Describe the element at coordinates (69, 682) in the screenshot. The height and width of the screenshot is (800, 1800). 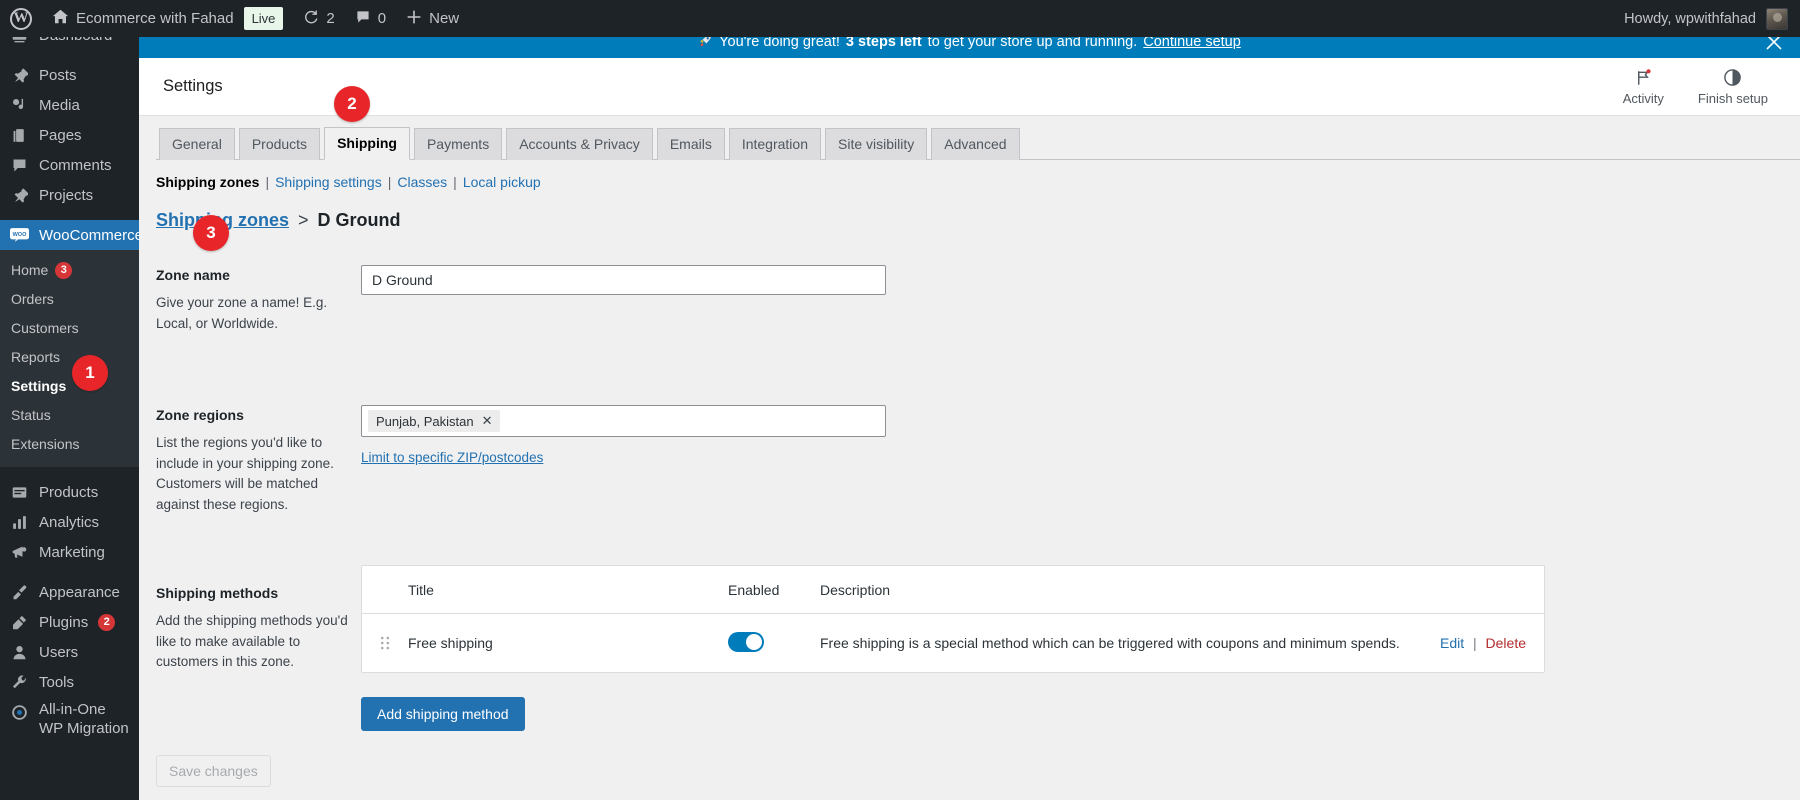
I see `sidebar-item-tools: Tools` at that location.